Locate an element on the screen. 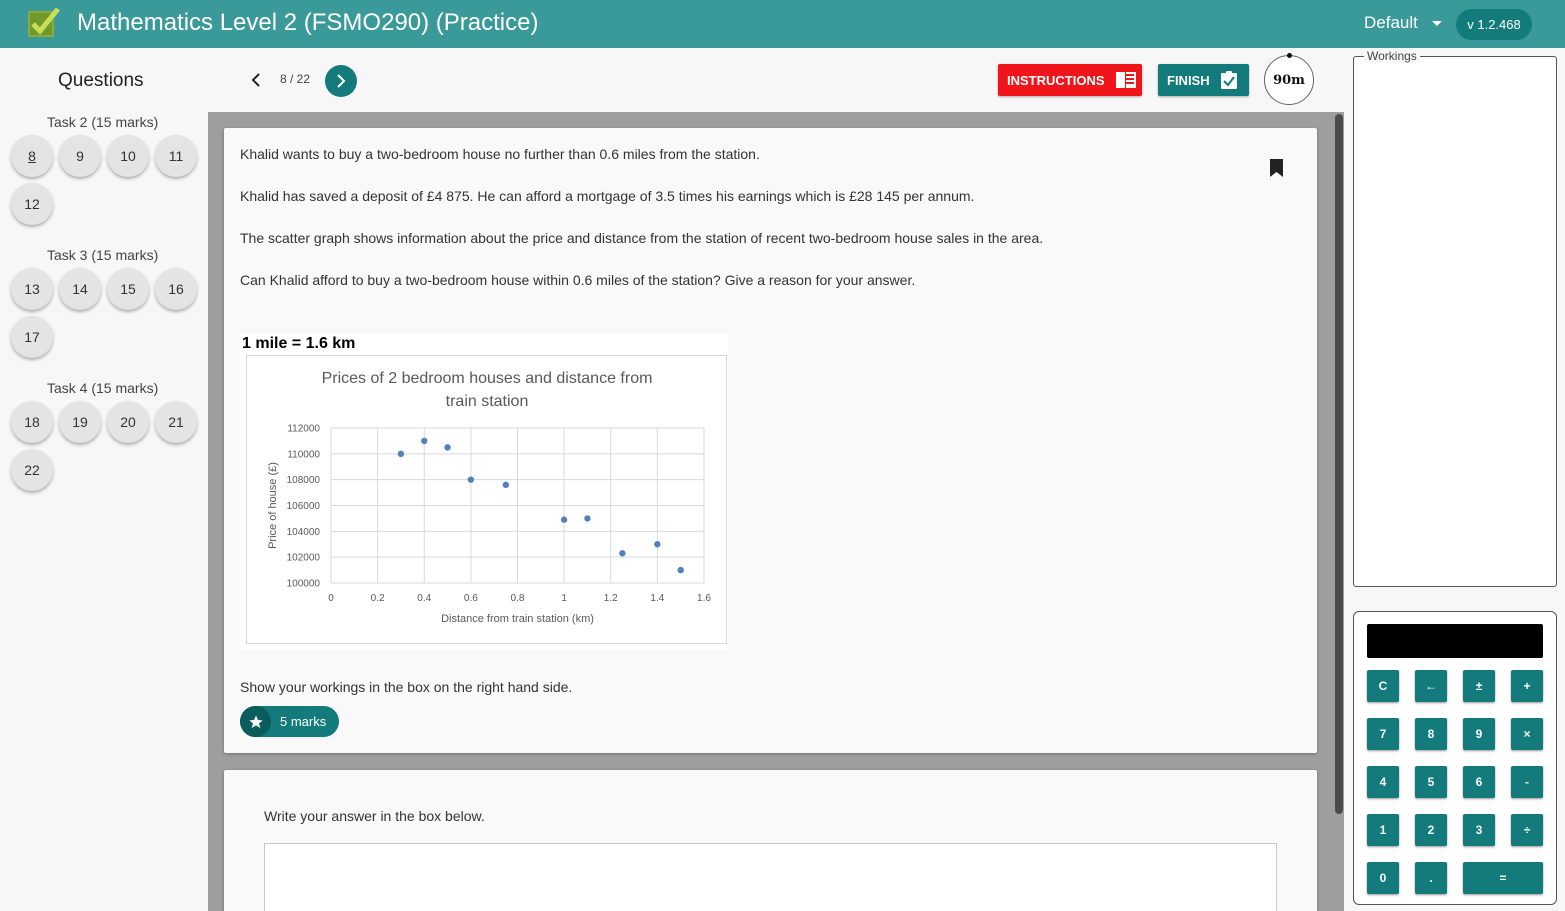 The width and height of the screenshot is (1565, 911). question-button: 22 is located at coordinates (32, 470).